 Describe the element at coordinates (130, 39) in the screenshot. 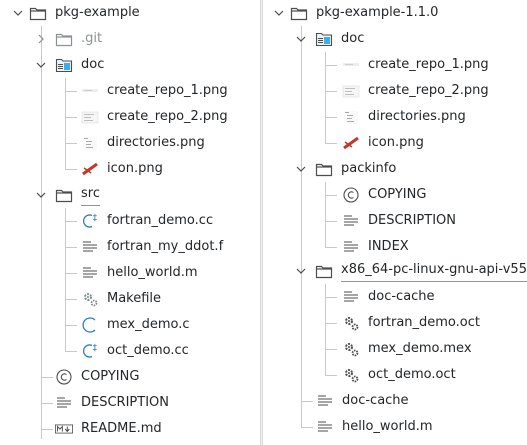

I see `tree-row-git: .git` at that location.